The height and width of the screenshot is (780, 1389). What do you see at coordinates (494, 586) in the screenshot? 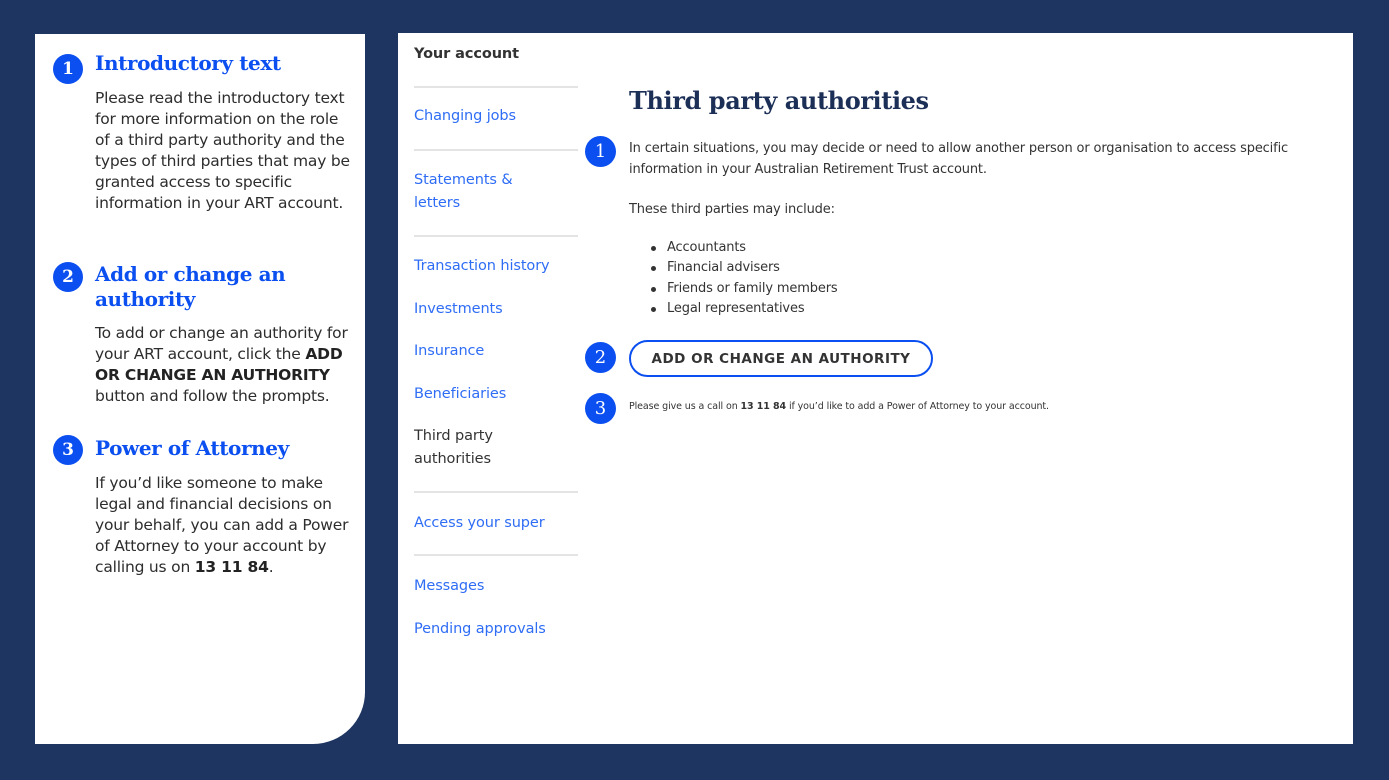
I see `nav-item-messages: Messages` at bounding box center [494, 586].